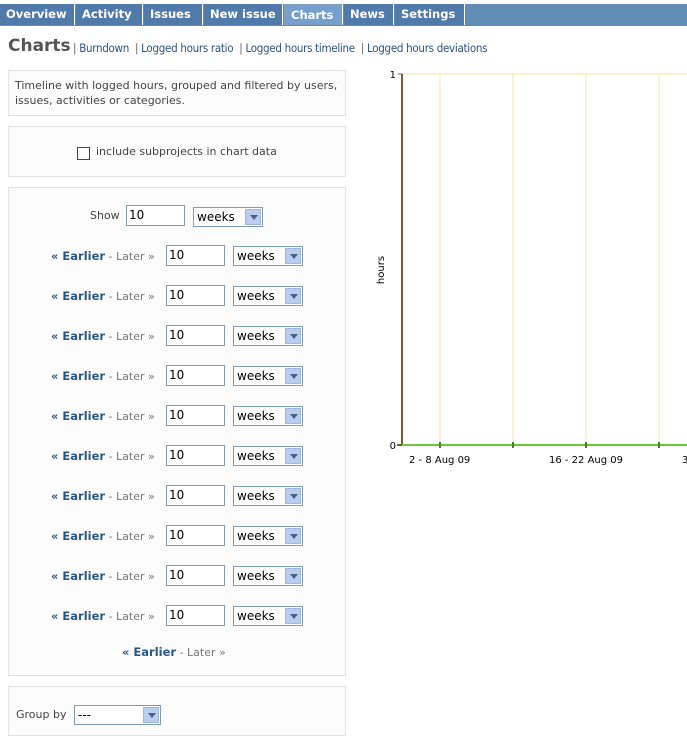  What do you see at coordinates (313, 14) in the screenshot?
I see `tab-charts: Charts` at bounding box center [313, 14].